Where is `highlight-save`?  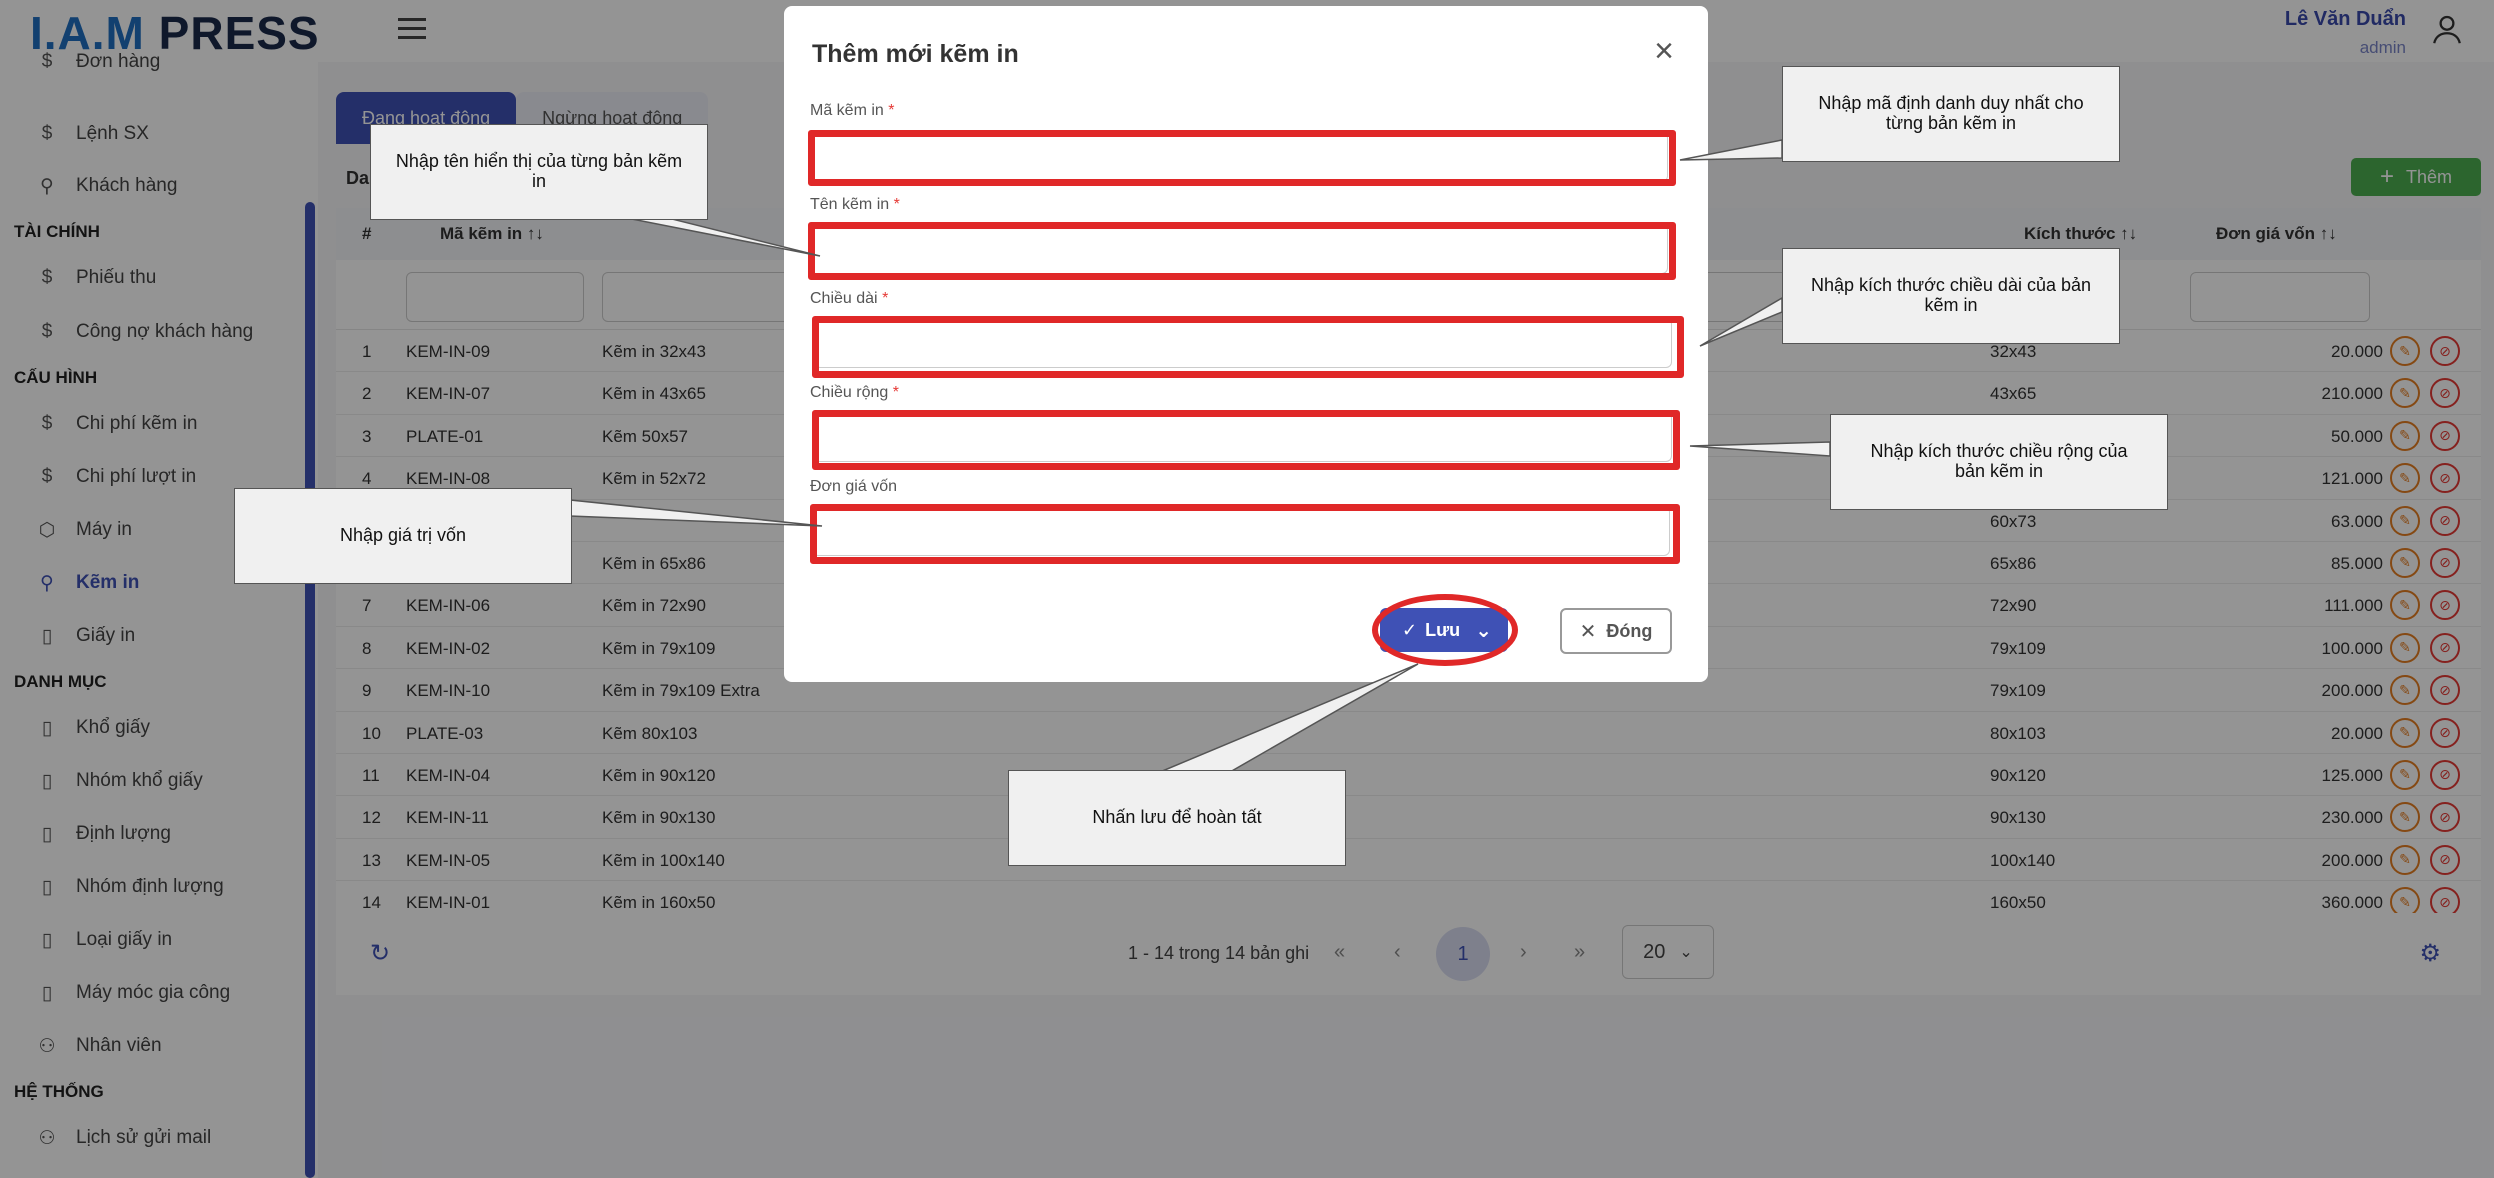 highlight-save is located at coordinates (1445, 630).